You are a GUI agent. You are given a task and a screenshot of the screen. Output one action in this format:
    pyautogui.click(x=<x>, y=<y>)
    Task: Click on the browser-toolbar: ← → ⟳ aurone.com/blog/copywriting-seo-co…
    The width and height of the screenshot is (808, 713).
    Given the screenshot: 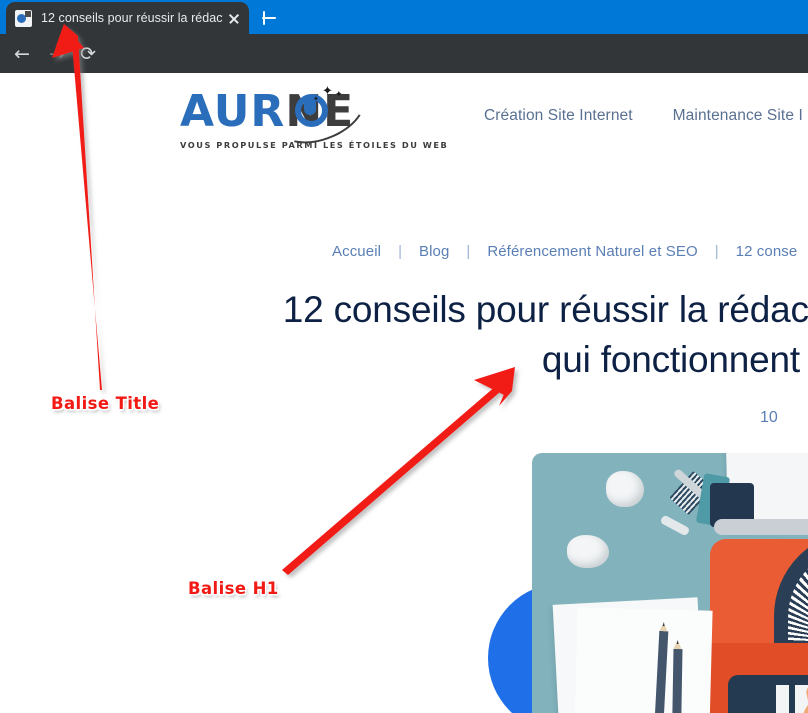 What is the action you would take?
    pyautogui.click(x=404, y=68)
    